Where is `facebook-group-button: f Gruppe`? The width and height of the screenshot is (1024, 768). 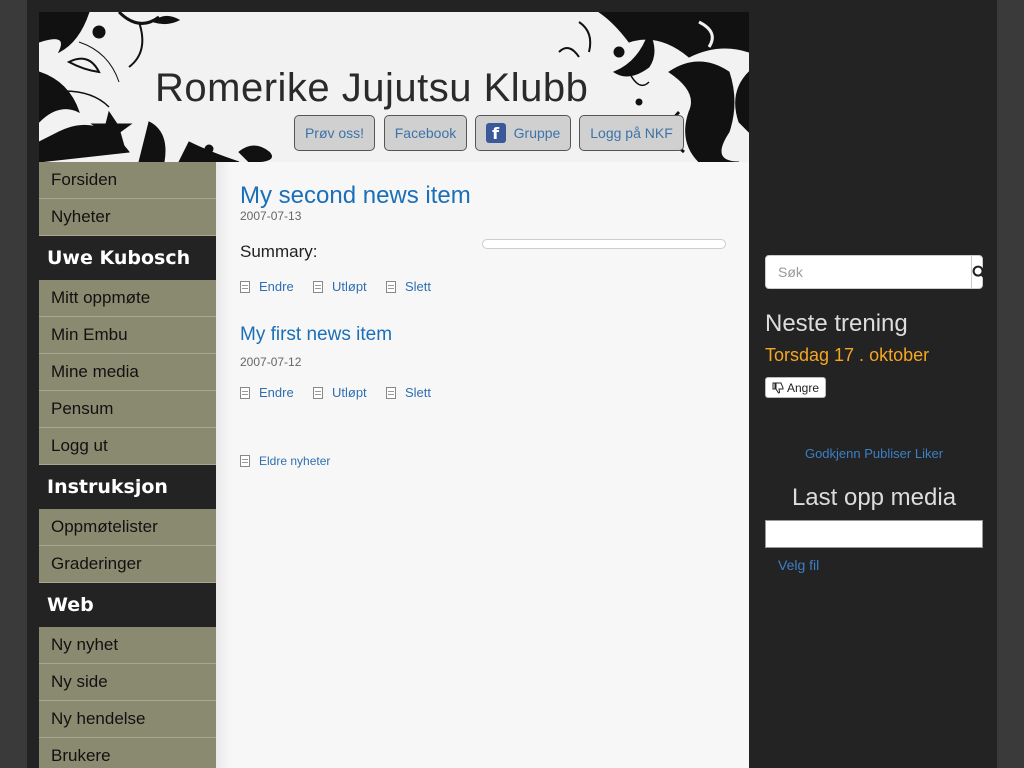 facebook-group-button: f Gruppe is located at coordinates (523, 133).